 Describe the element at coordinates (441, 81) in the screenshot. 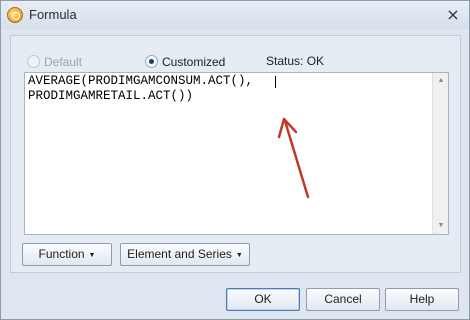

I see `scroll-up-icon: ▲` at that location.